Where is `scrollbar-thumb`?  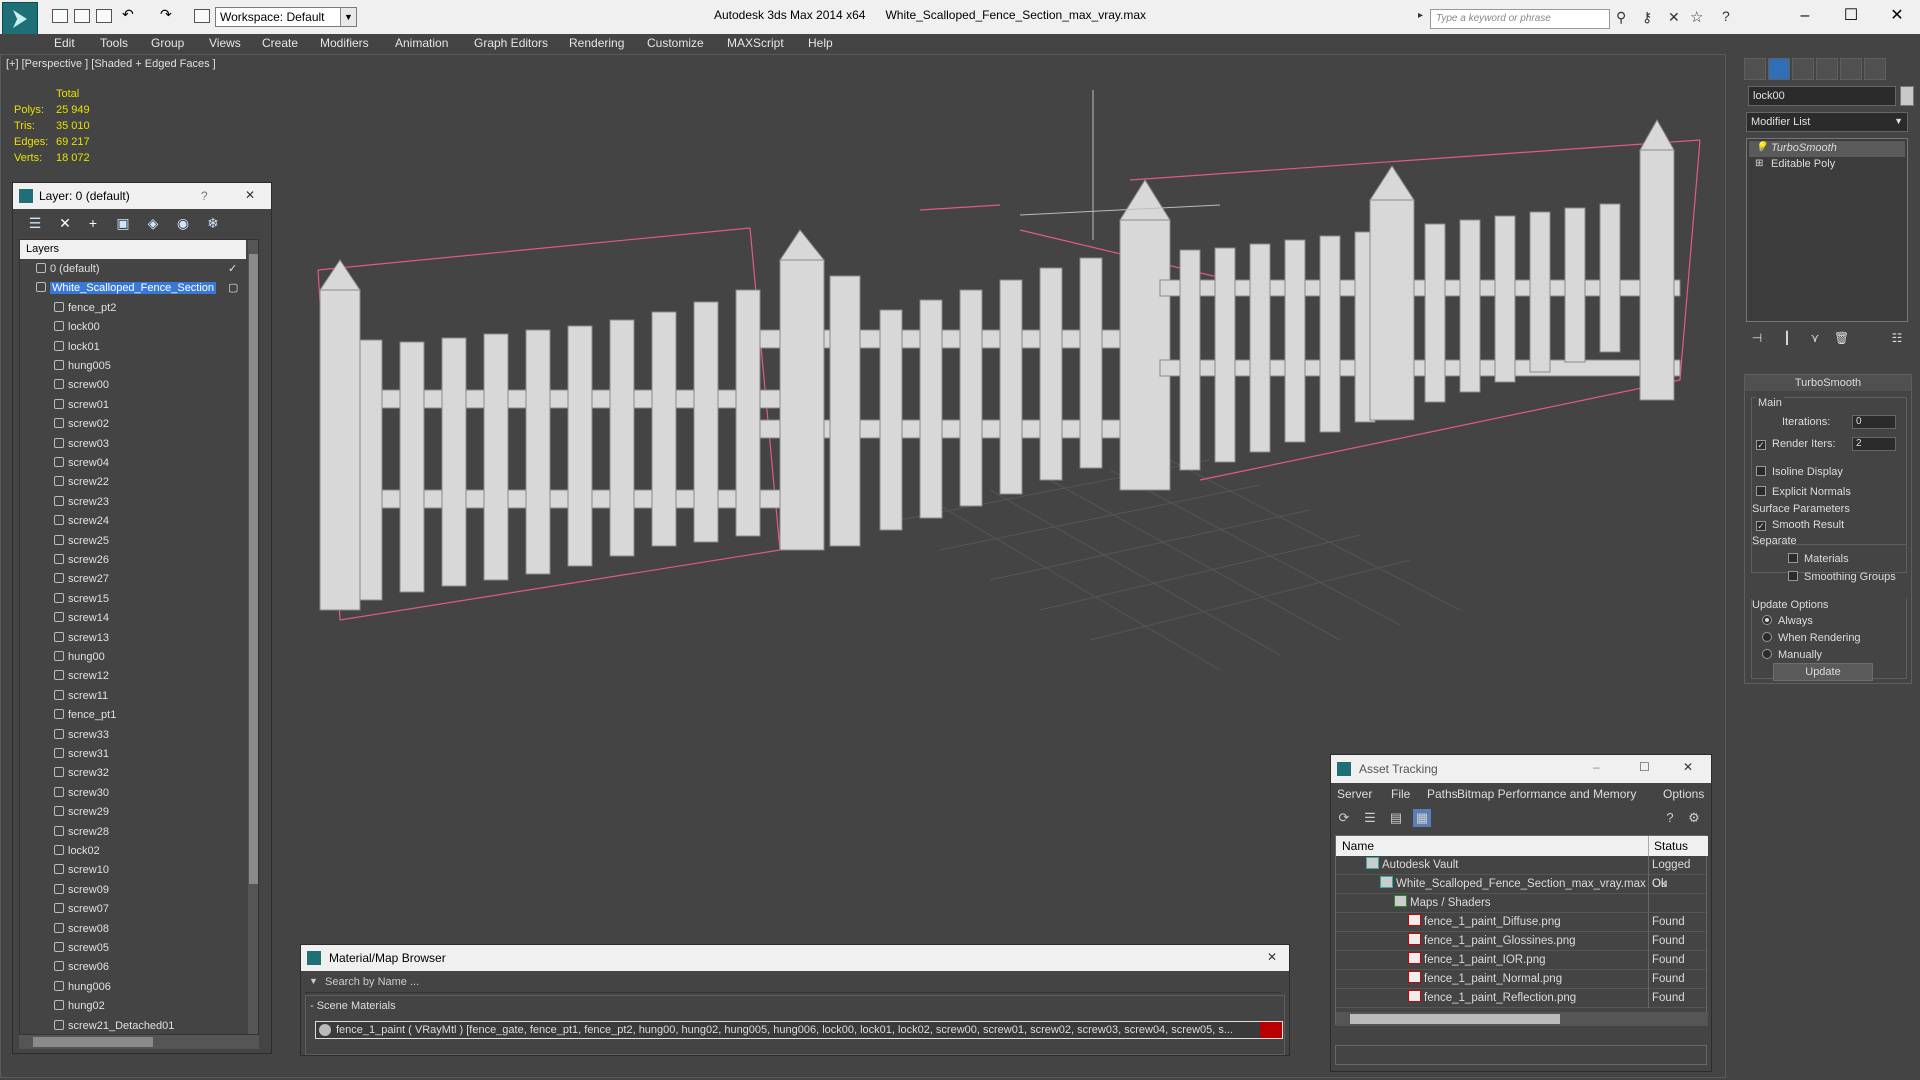 scrollbar-thumb is located at coordinates (1455, 1019).